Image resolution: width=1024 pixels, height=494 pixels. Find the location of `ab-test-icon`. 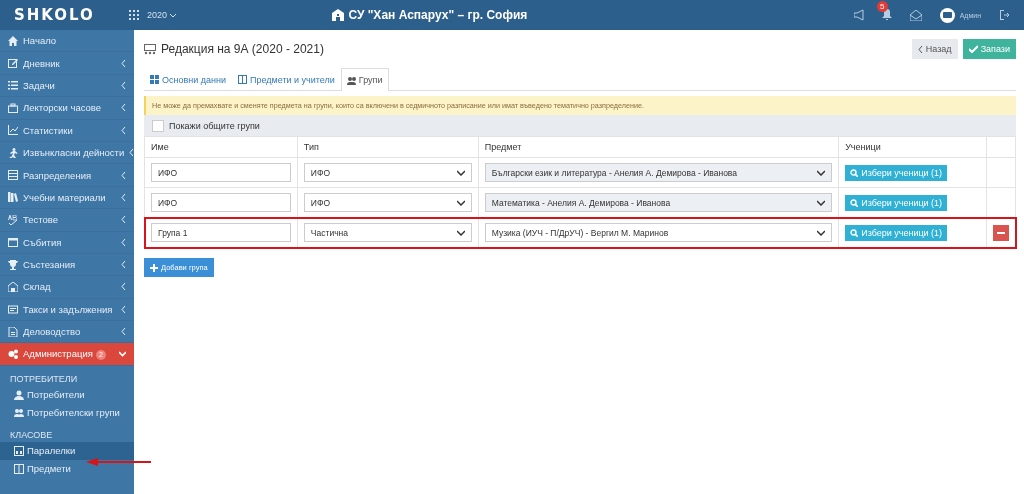

ab-test-icon is located at coordinates (13, 219).